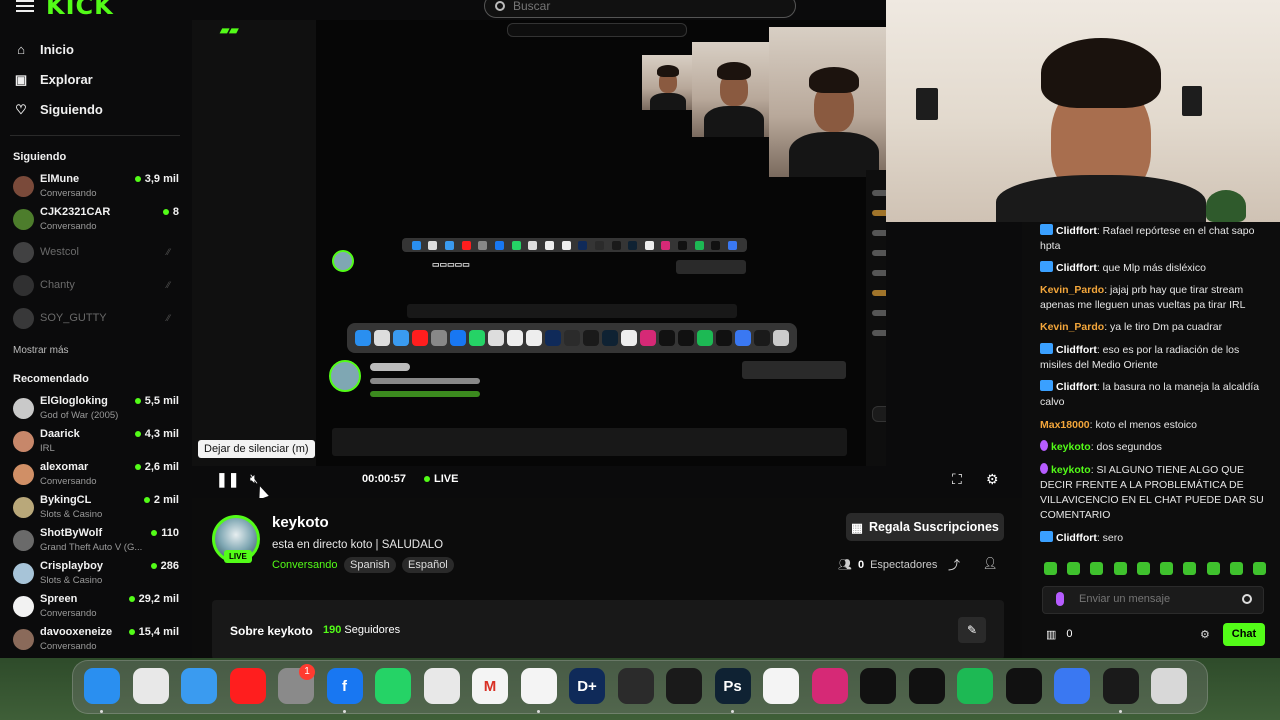 Image resolution: width=1280 pixels, height=720 pixels. Describe the element at coordinates (441, 686) in the screenshot. I see `chrome-icon` at that location.